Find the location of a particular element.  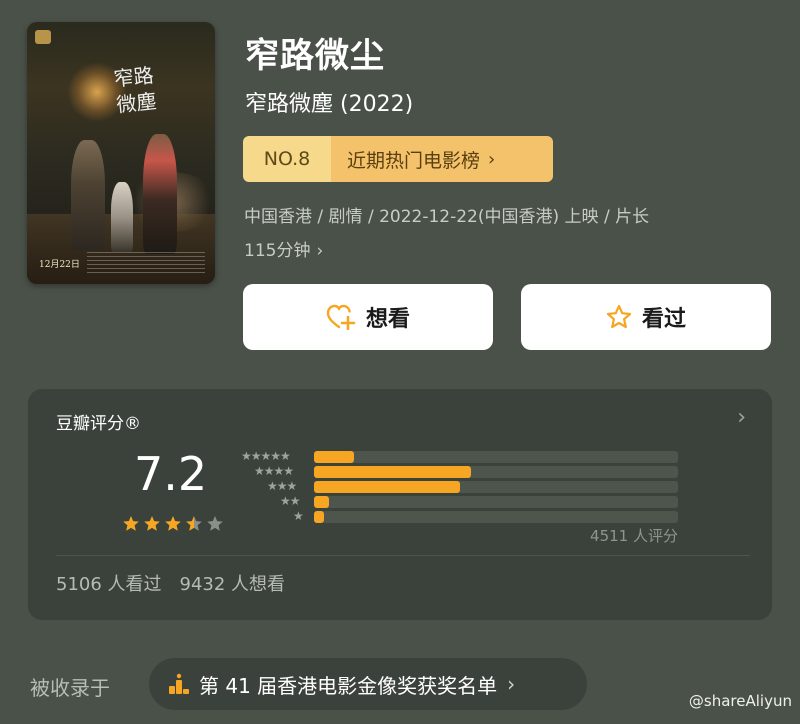

want-label: 想看 is located at coordinates (387, 319).